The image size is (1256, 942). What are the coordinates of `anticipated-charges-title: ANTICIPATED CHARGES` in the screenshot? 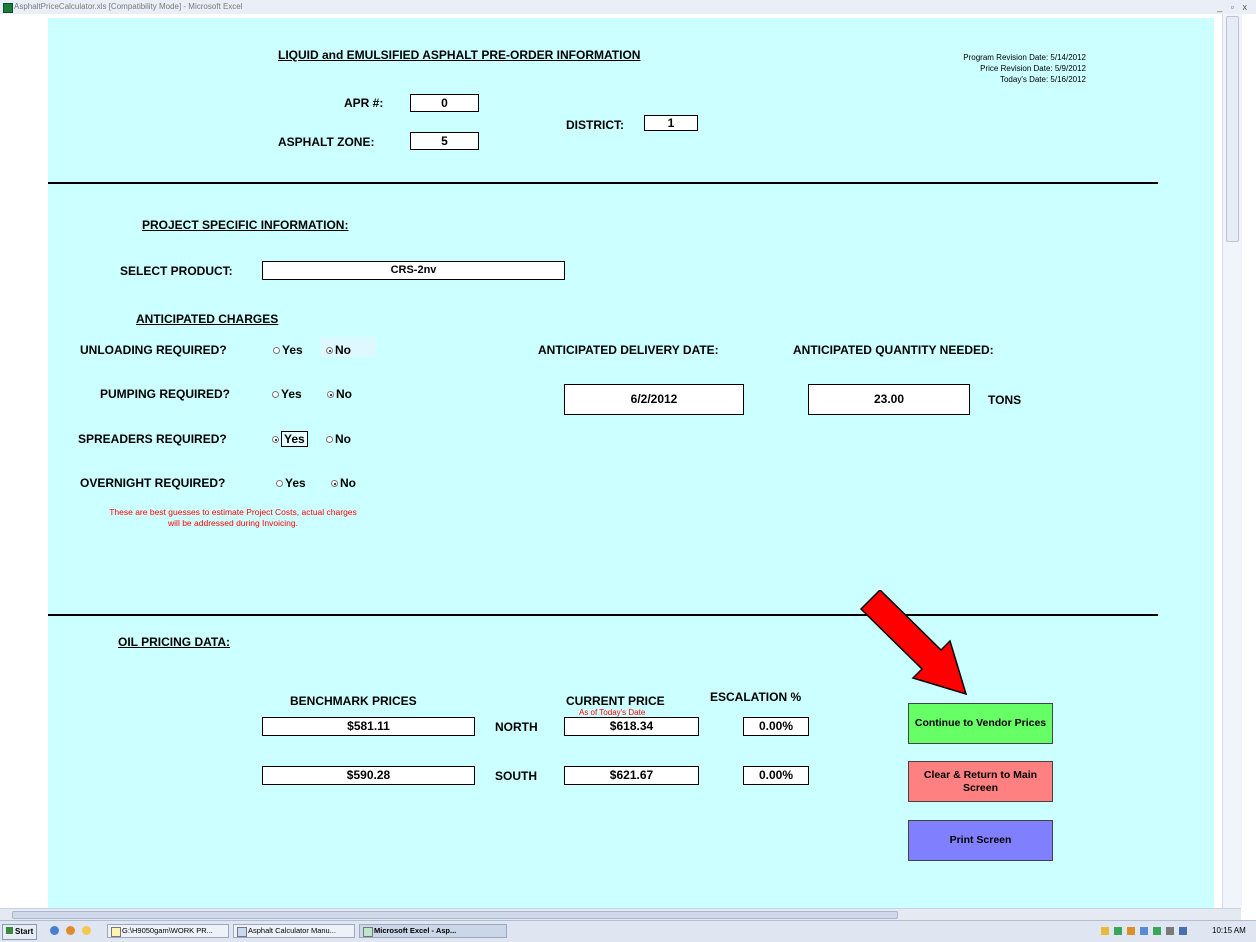 It's located at (207, 319).